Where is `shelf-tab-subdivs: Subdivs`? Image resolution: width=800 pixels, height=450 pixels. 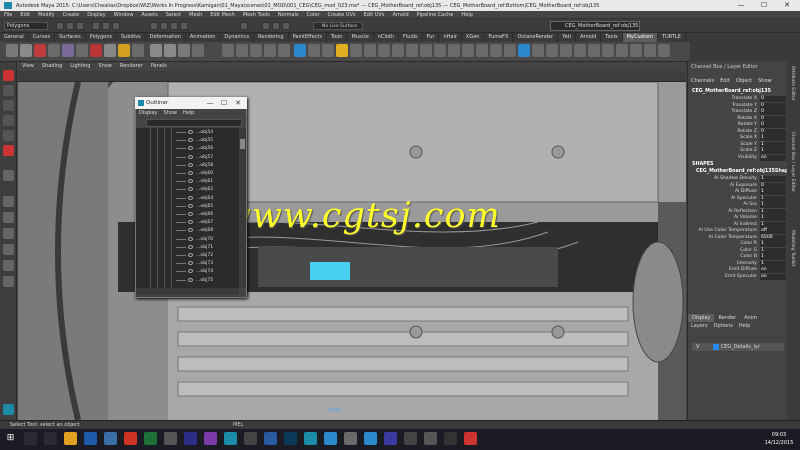 shelf-tab-subdivs: Subdivs is located at coordinates (131, 37).